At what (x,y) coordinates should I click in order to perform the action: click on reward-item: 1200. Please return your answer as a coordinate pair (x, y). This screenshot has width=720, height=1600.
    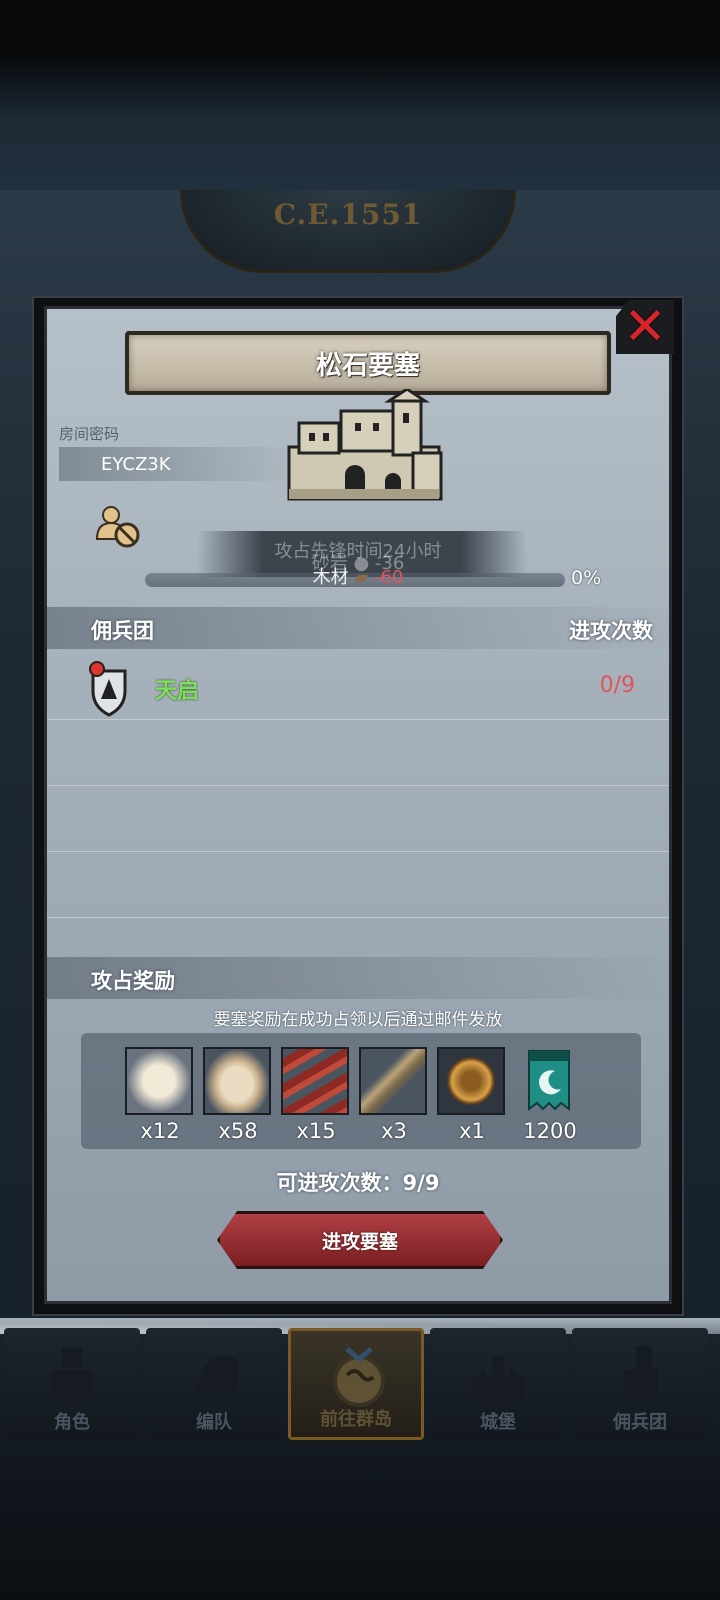
    Looking at the image, I should click on (550, 1095).